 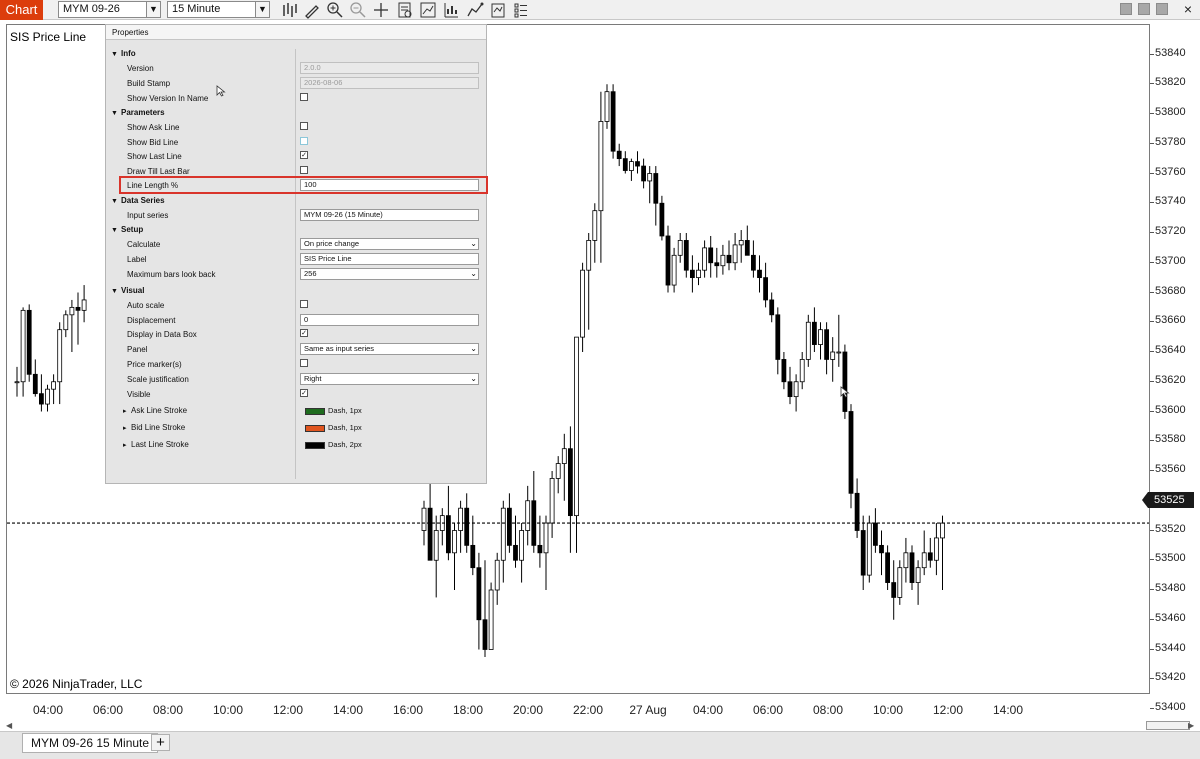 What do you see at coordinates (304, 97) in the screenshot?
I see `show-version-in-name-checkbox` at bounding box center [304, 97].